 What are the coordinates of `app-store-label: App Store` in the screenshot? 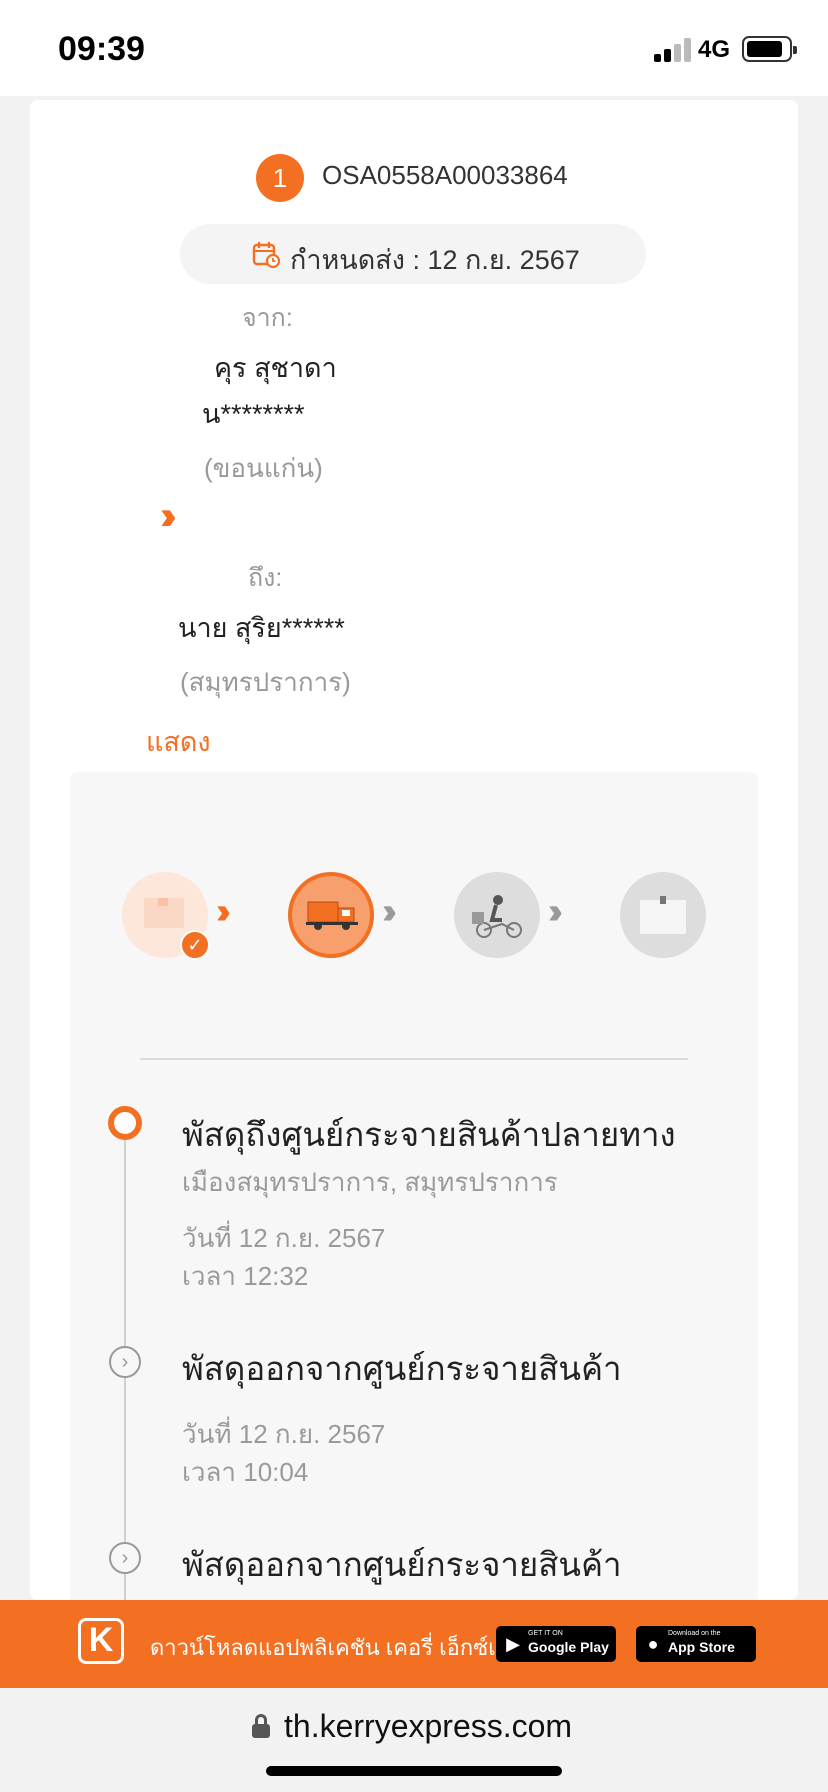 It's located at (701, 1647).